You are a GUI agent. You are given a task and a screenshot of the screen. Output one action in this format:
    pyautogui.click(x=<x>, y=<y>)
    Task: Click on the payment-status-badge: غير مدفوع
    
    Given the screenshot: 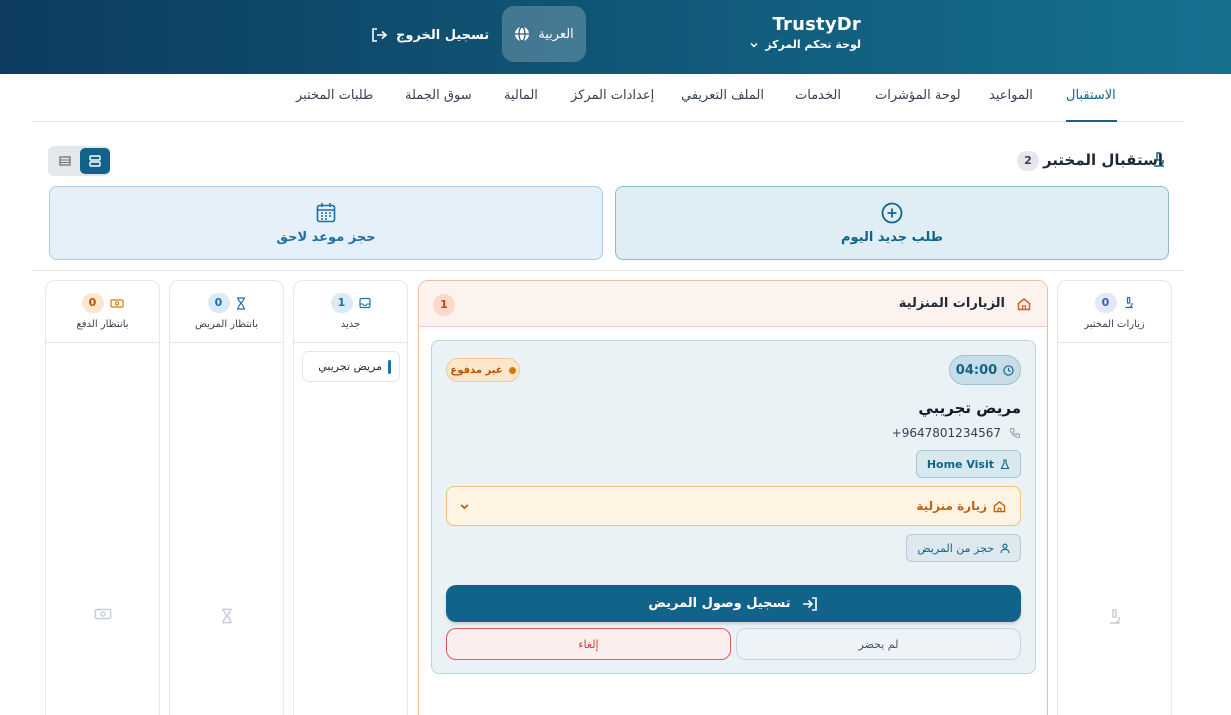 What is the action you would take?
    pyautogui.click(x=483, y=370)
    